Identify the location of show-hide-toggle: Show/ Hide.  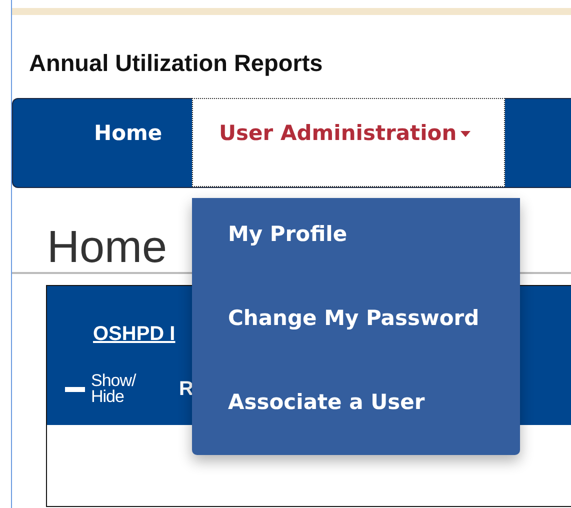
(119, 389).